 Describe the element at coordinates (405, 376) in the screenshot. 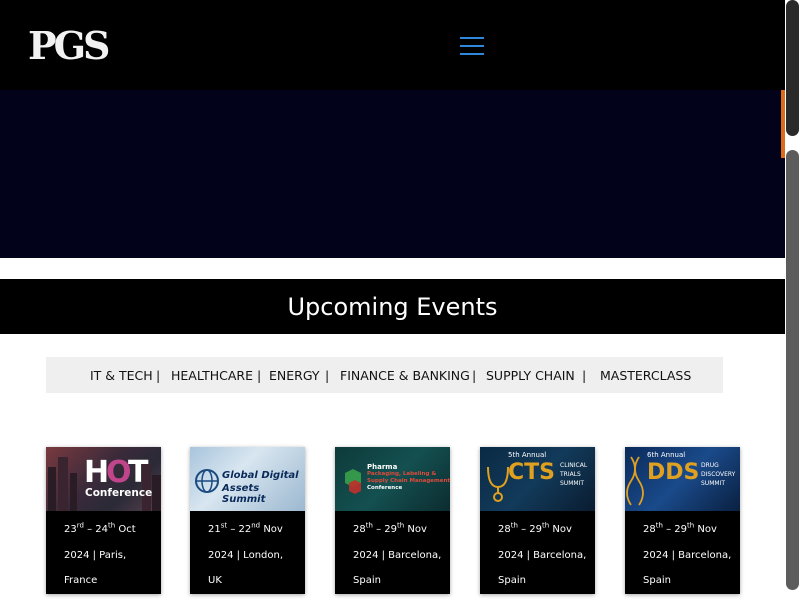

I see `filter-finance-banking: FINANCE & BANKING` at that location.